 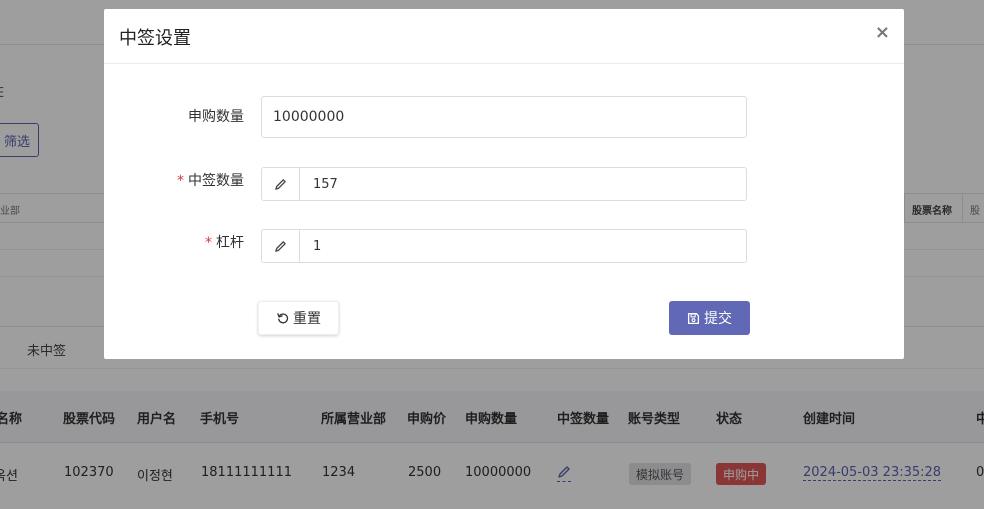 I want to click on close-icon: ×, so click(x=882, y=33).